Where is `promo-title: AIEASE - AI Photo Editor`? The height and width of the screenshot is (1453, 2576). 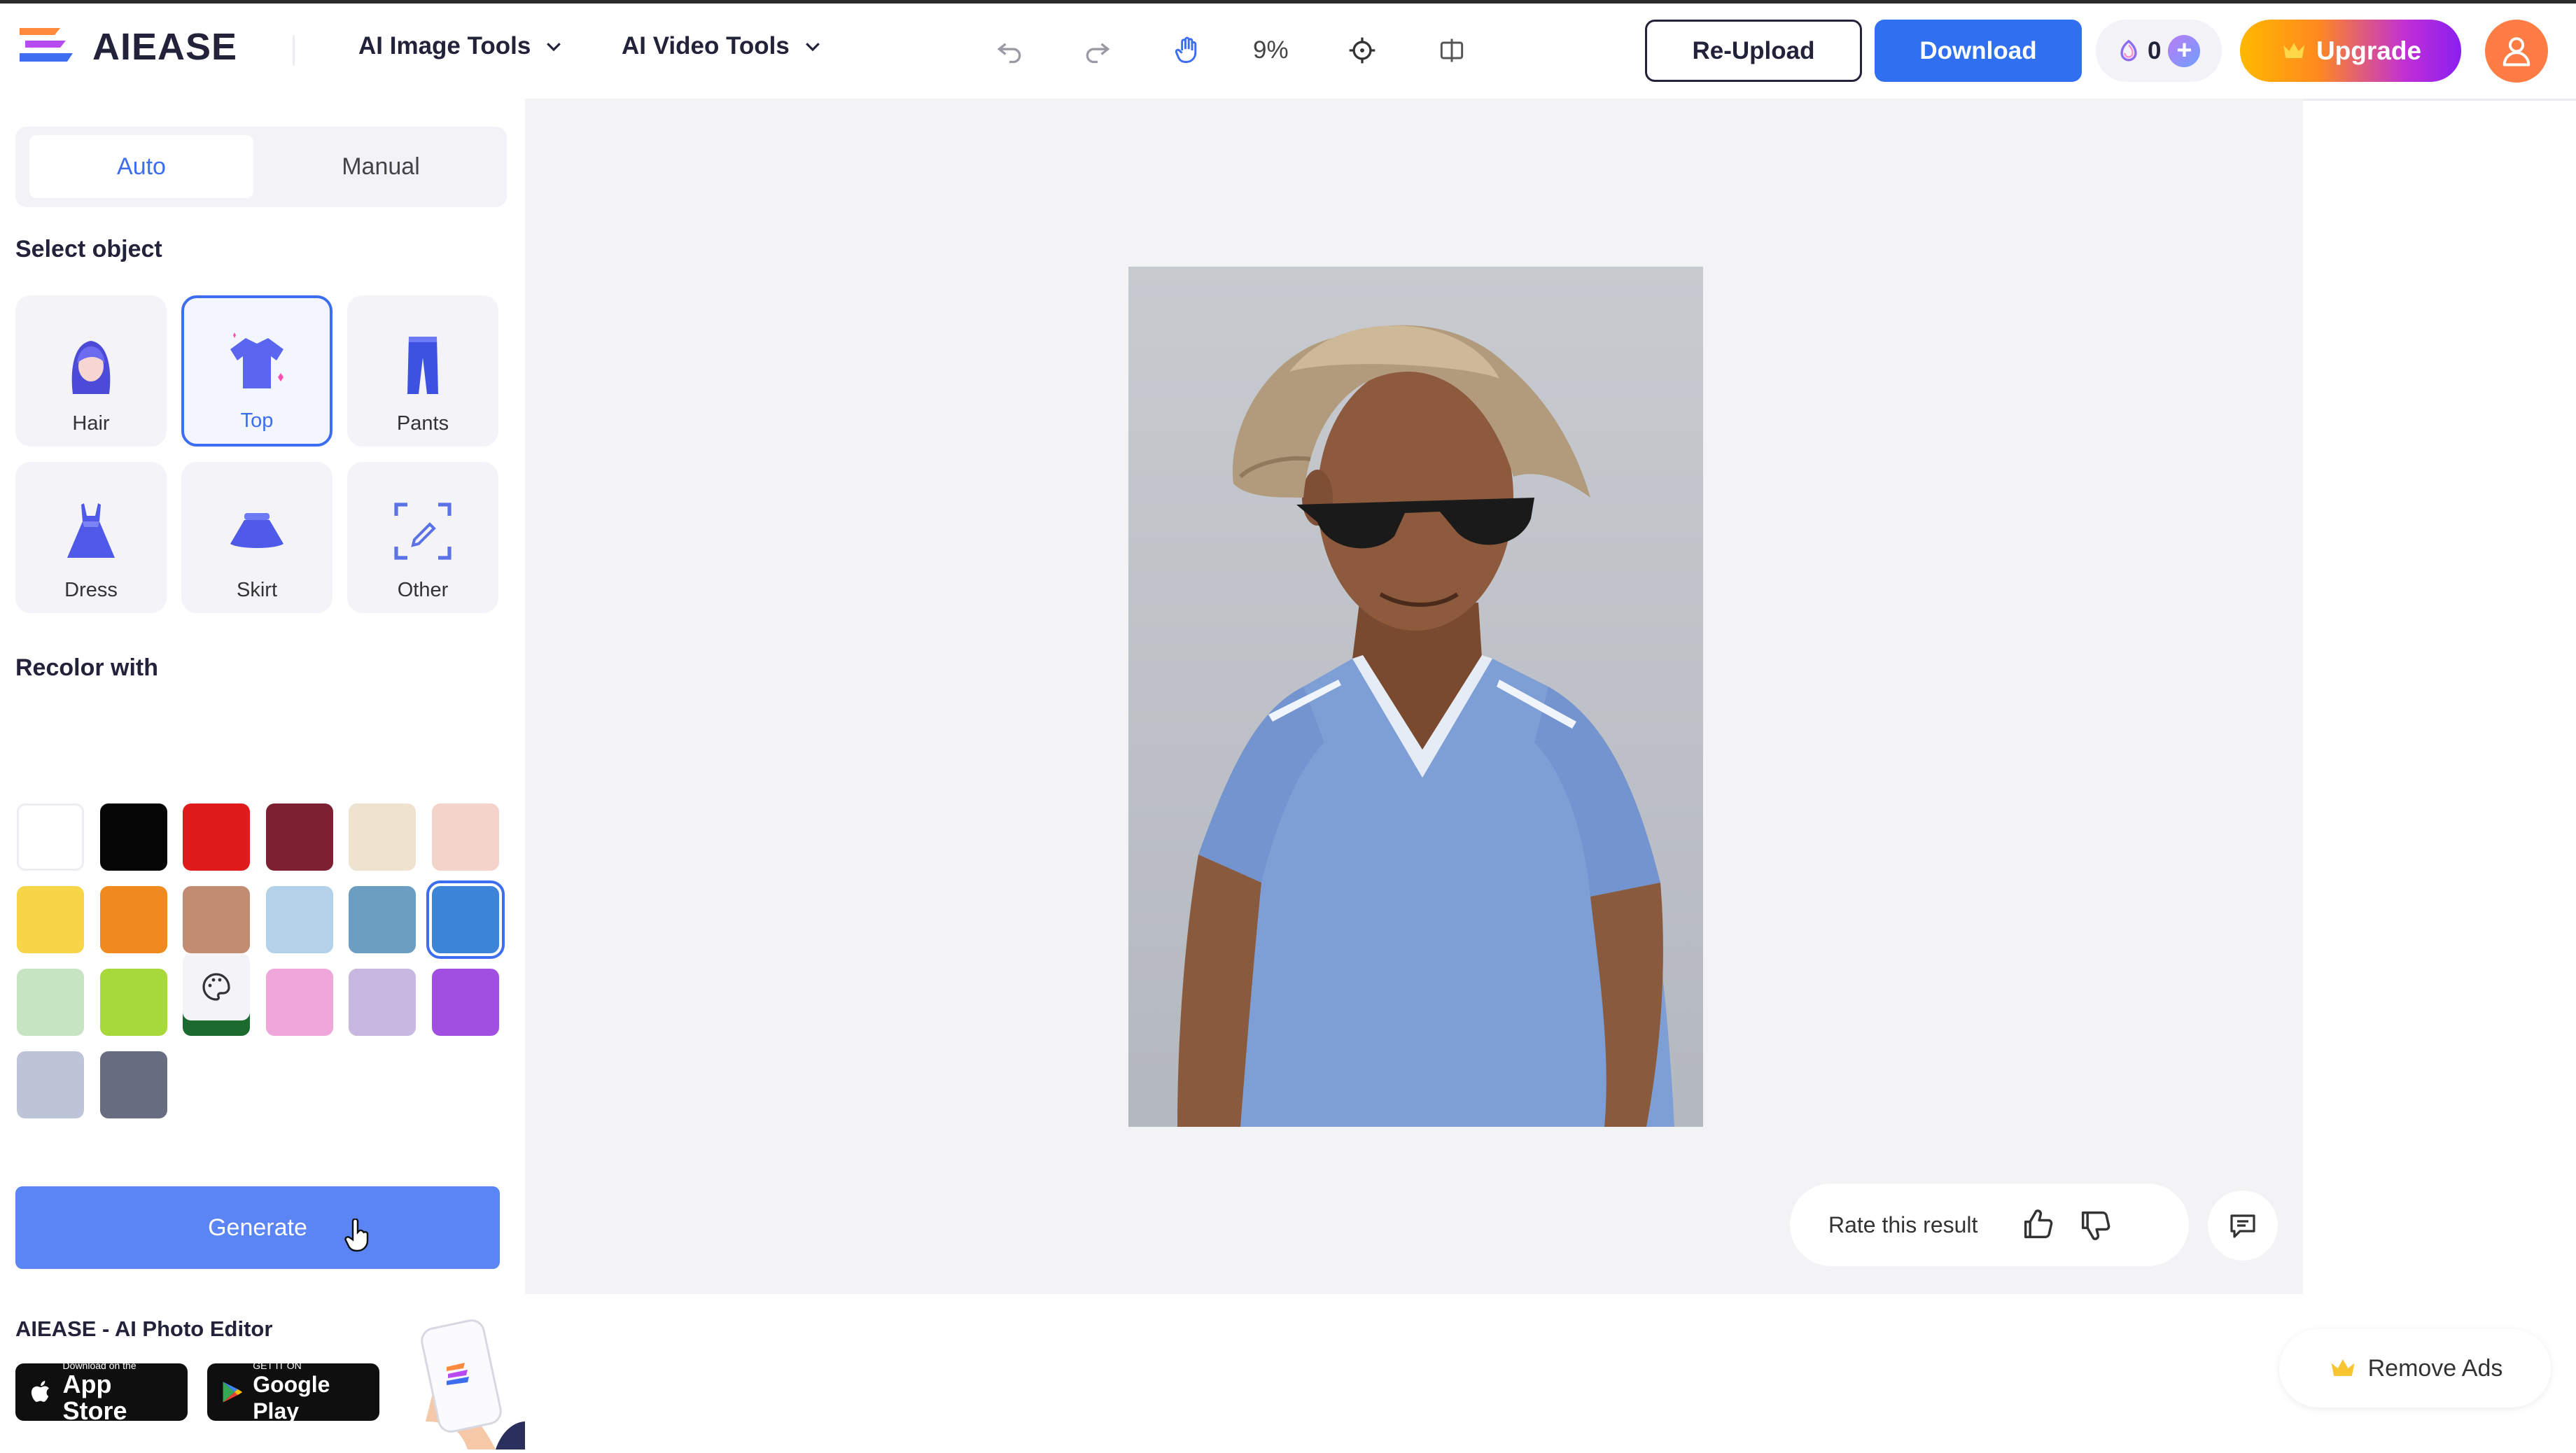
promo-title: AIEASE - AI Photo Editor is located at coordinates (144, 1329).